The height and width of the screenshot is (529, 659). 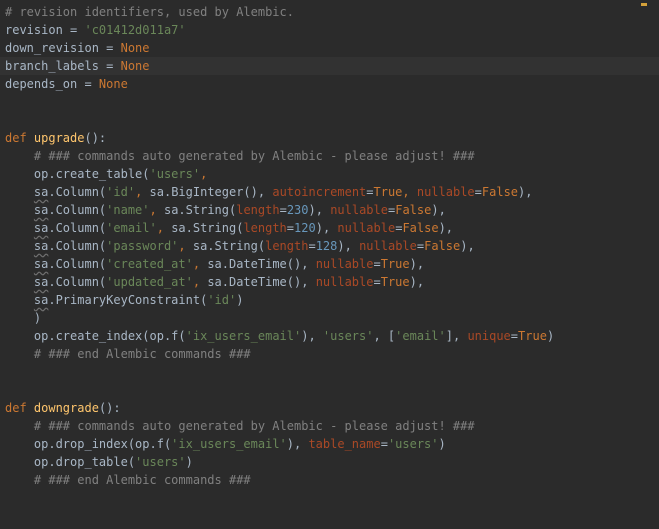 What do you see at coordinates (70, 462) in the screenshot?
I see `code-token: op.drop_table(` at bounding box center [70, 462].